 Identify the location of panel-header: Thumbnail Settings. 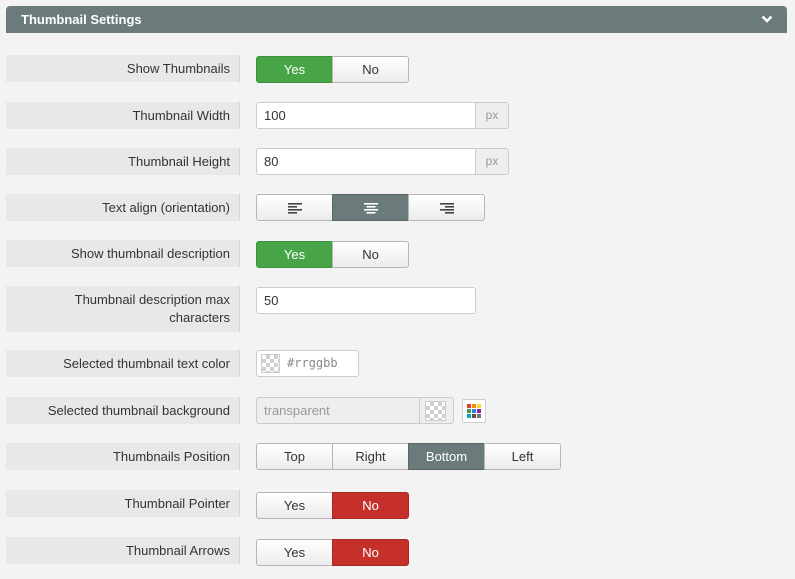
(396, 19).